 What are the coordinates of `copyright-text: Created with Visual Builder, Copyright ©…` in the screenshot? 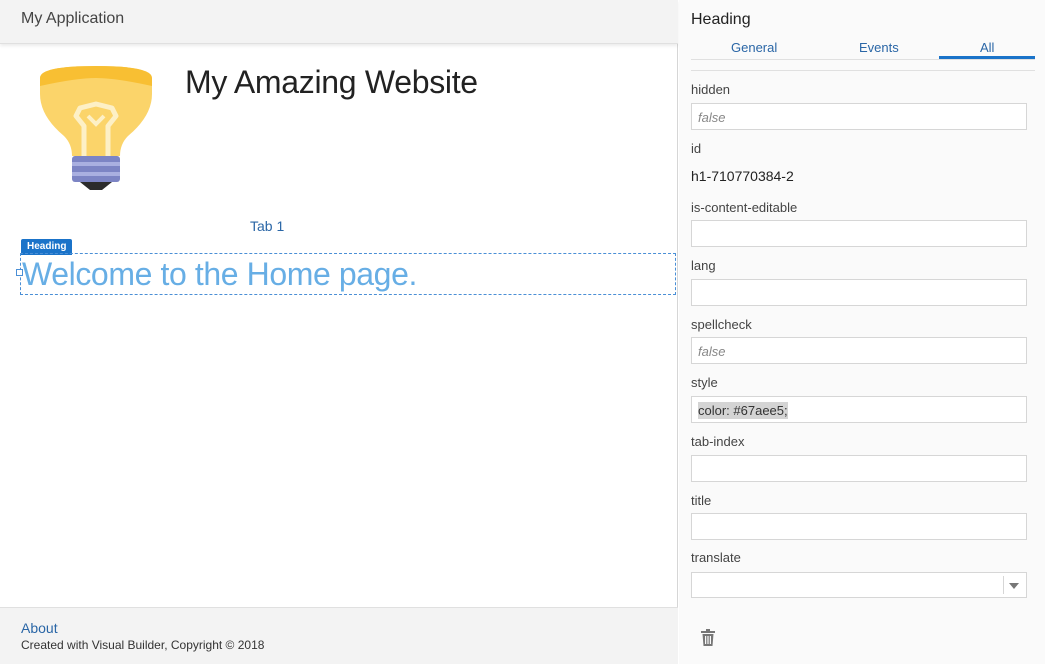 It's located at (143, 645).